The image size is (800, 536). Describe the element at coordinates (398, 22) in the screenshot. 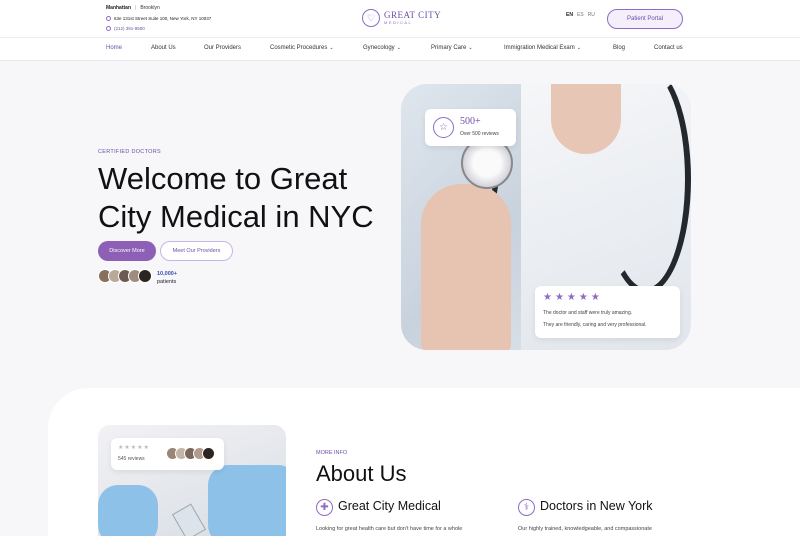

I see `logo-subtitle: MEDICAL` at that location.